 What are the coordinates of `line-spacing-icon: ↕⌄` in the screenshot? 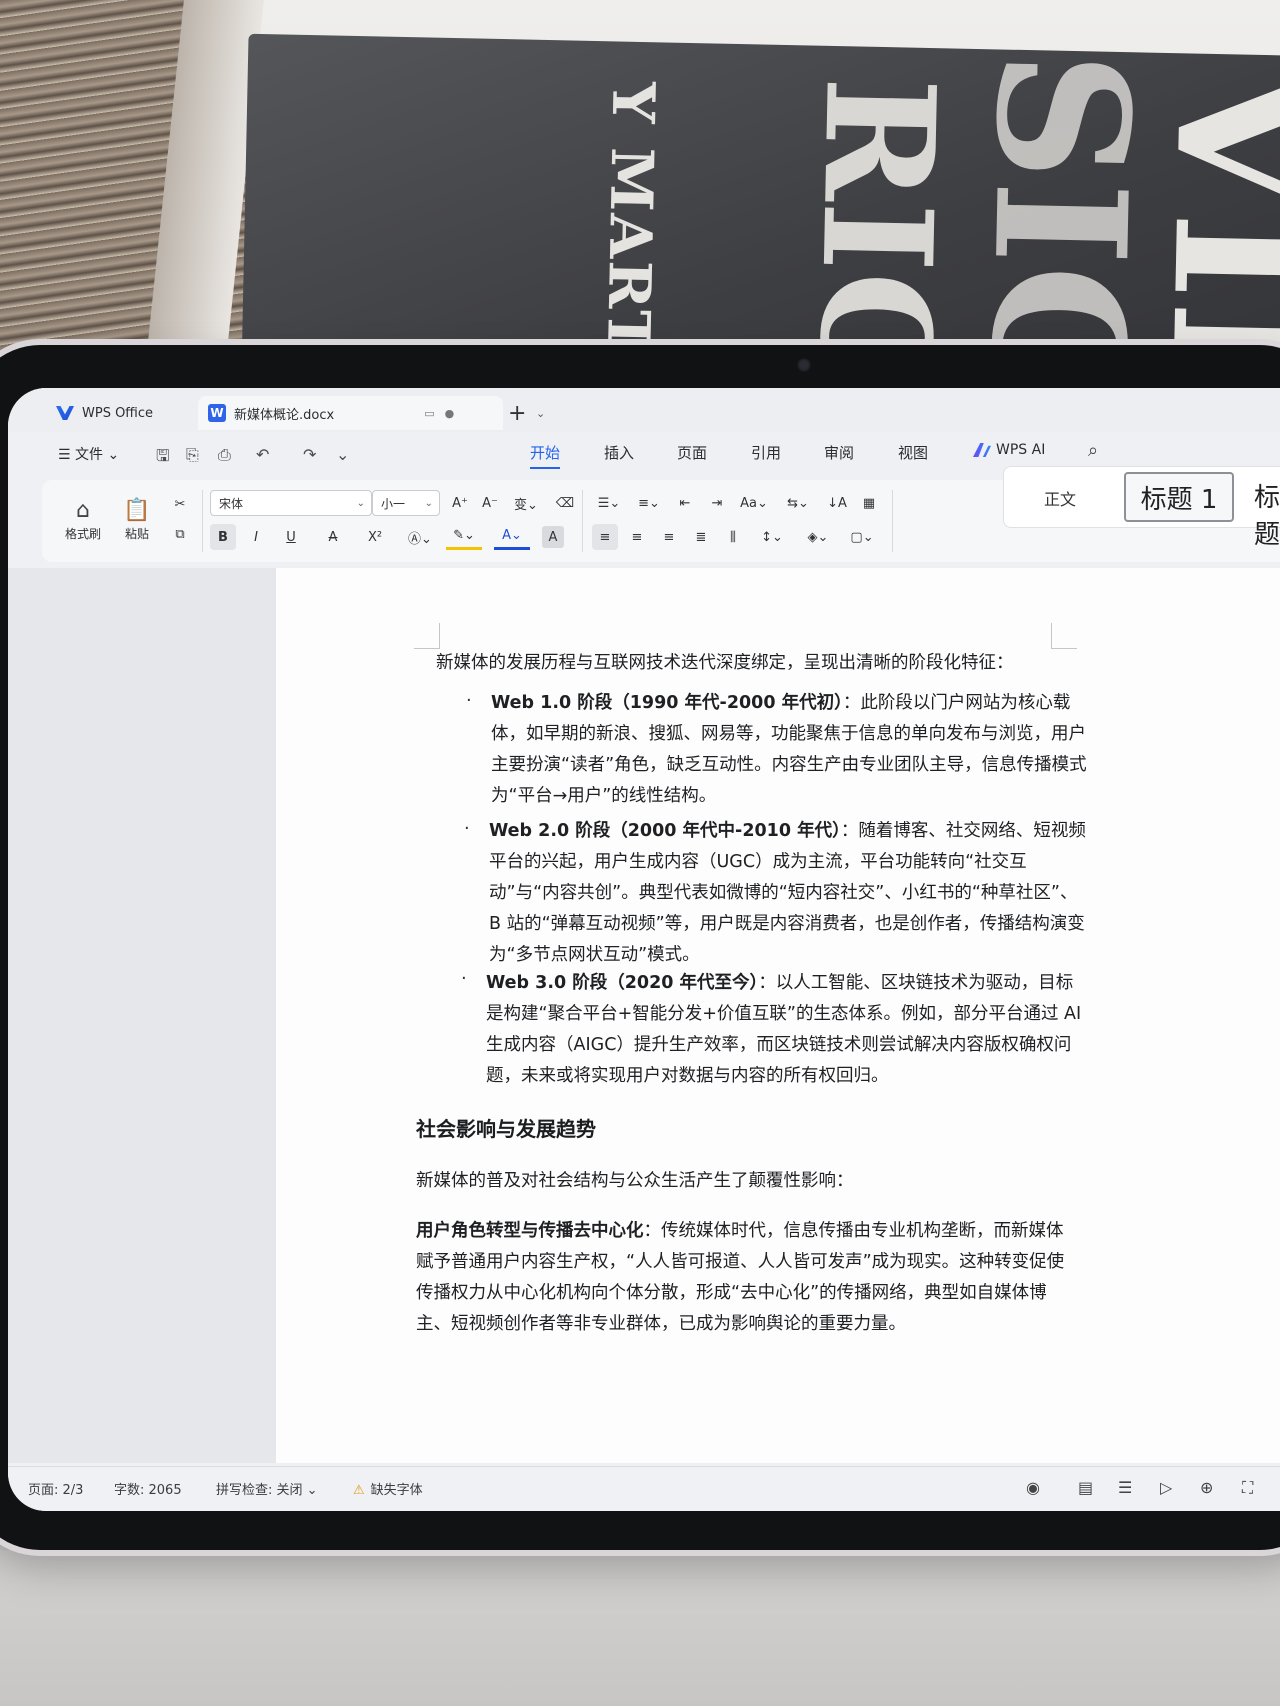 It's located at (772, 537).